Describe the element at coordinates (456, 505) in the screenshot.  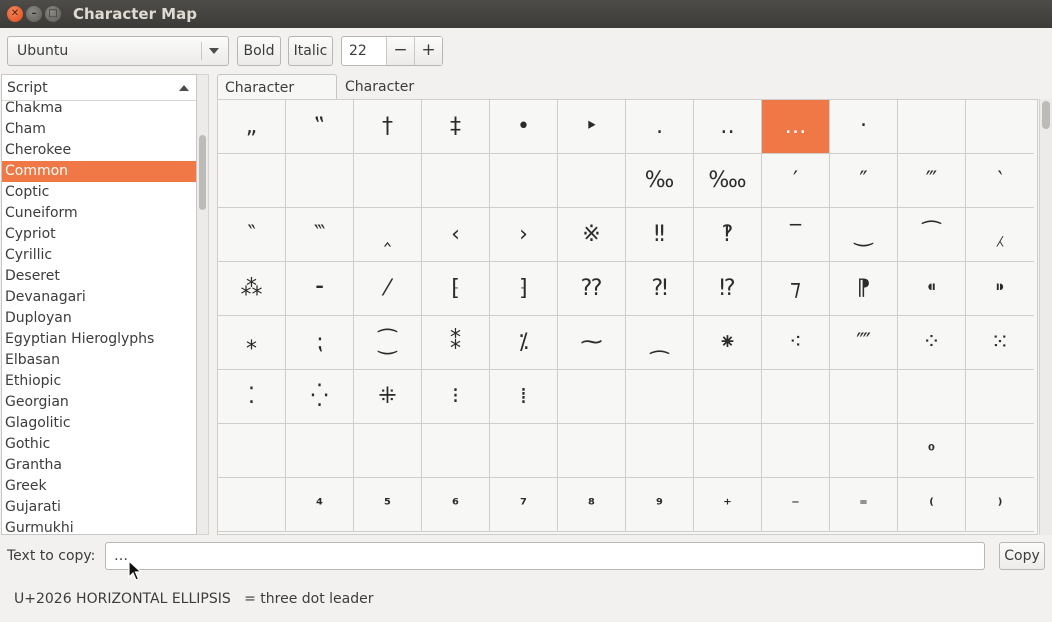
I see `character-cell: ⁶` at that location.